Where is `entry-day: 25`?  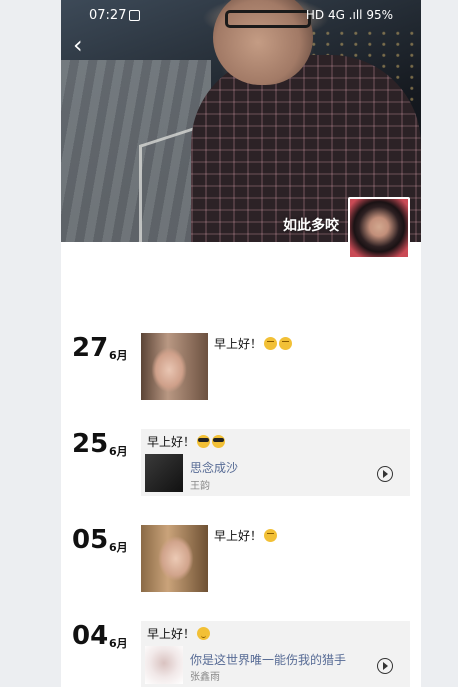
entry-day: 25 is located at coordinates (90, 444).